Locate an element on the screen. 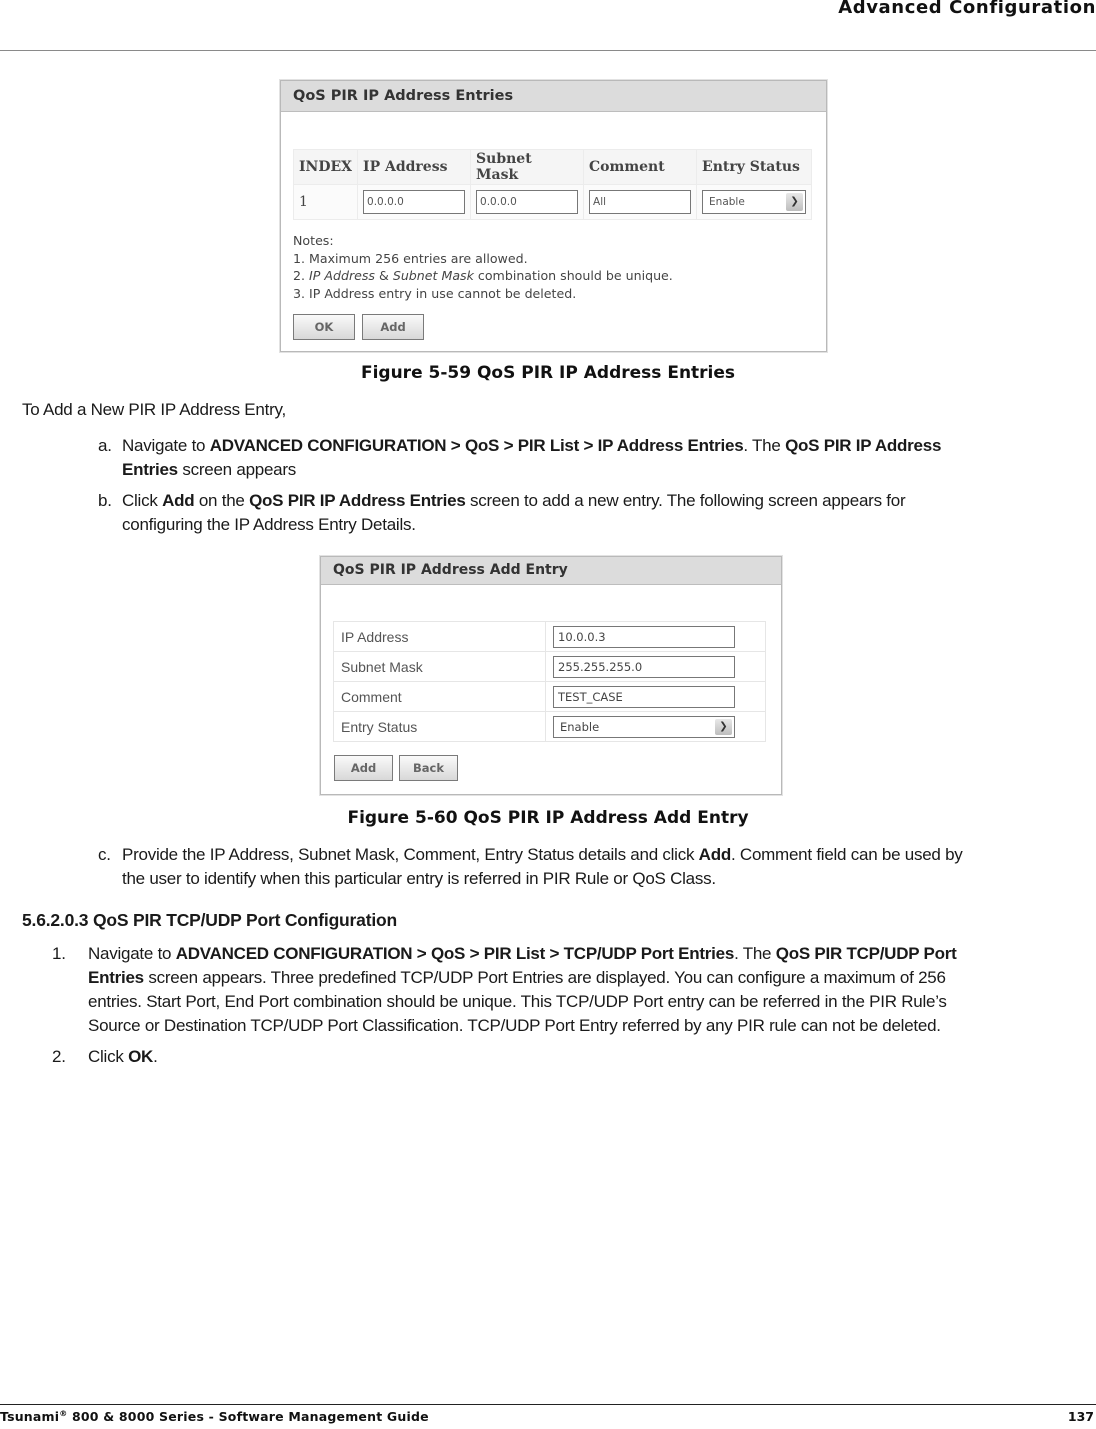 This screenshot has width=1096, height=1429. table-row: 1 0.0.0.0 0.0.0.0 All Enable ❯ is located at coordinates (552, 202).